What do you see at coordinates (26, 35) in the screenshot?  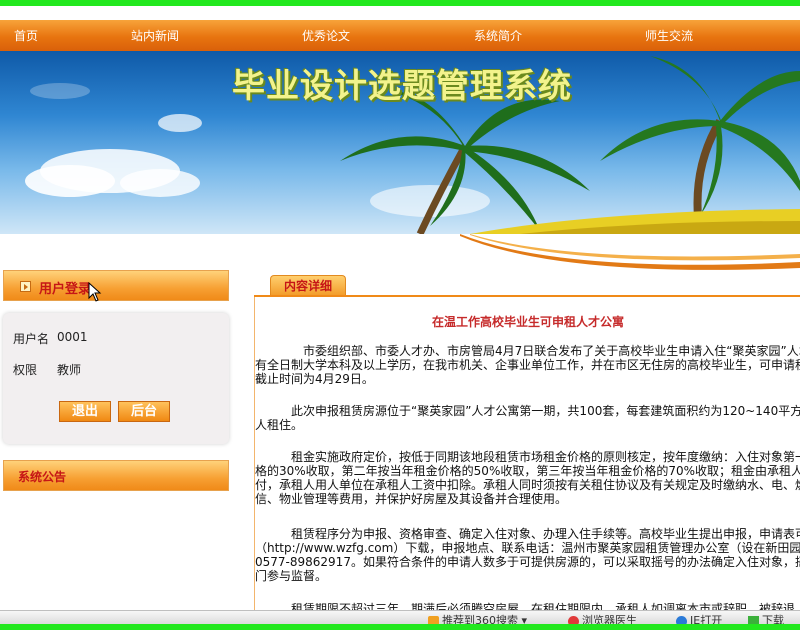 I see `nav-home: 首页` at bounding box center [26, 35].